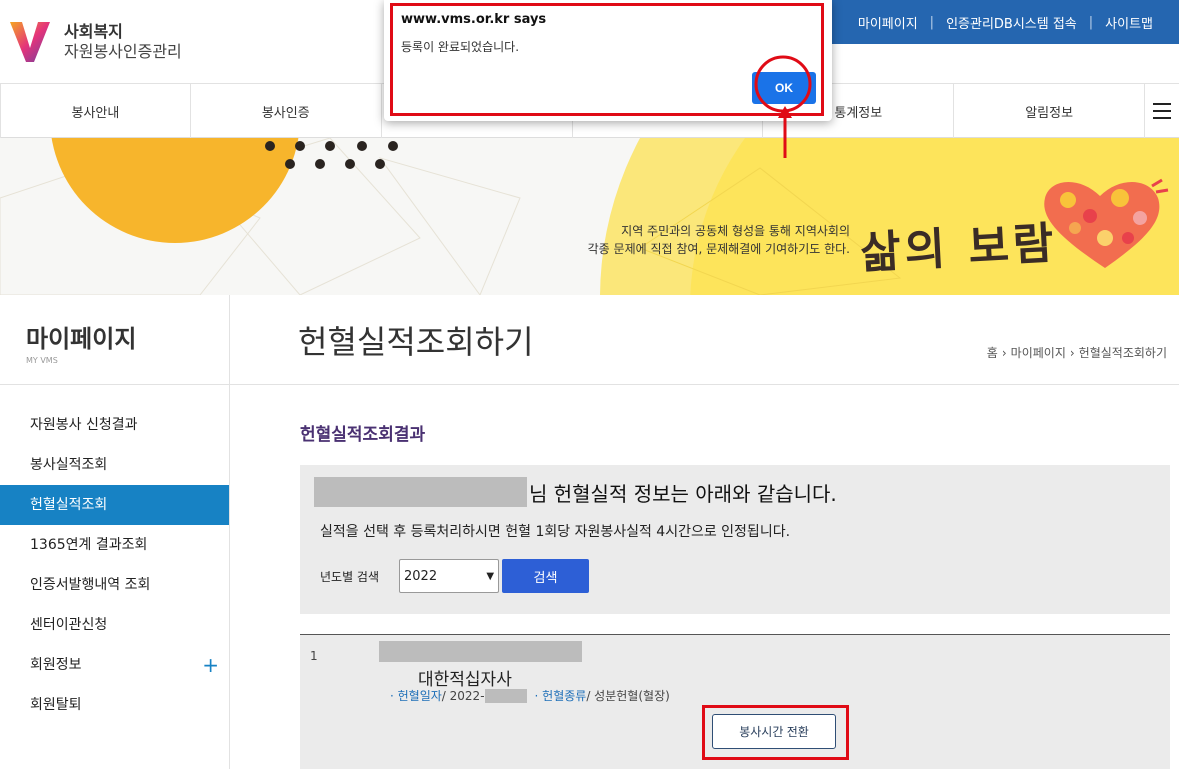 The image size is (1179, 769). What do you see at coordinates (114, 625) in the screenshot?
I see `side-item-center-transfer: 센터이관신청` at bounding box center [114, 625].